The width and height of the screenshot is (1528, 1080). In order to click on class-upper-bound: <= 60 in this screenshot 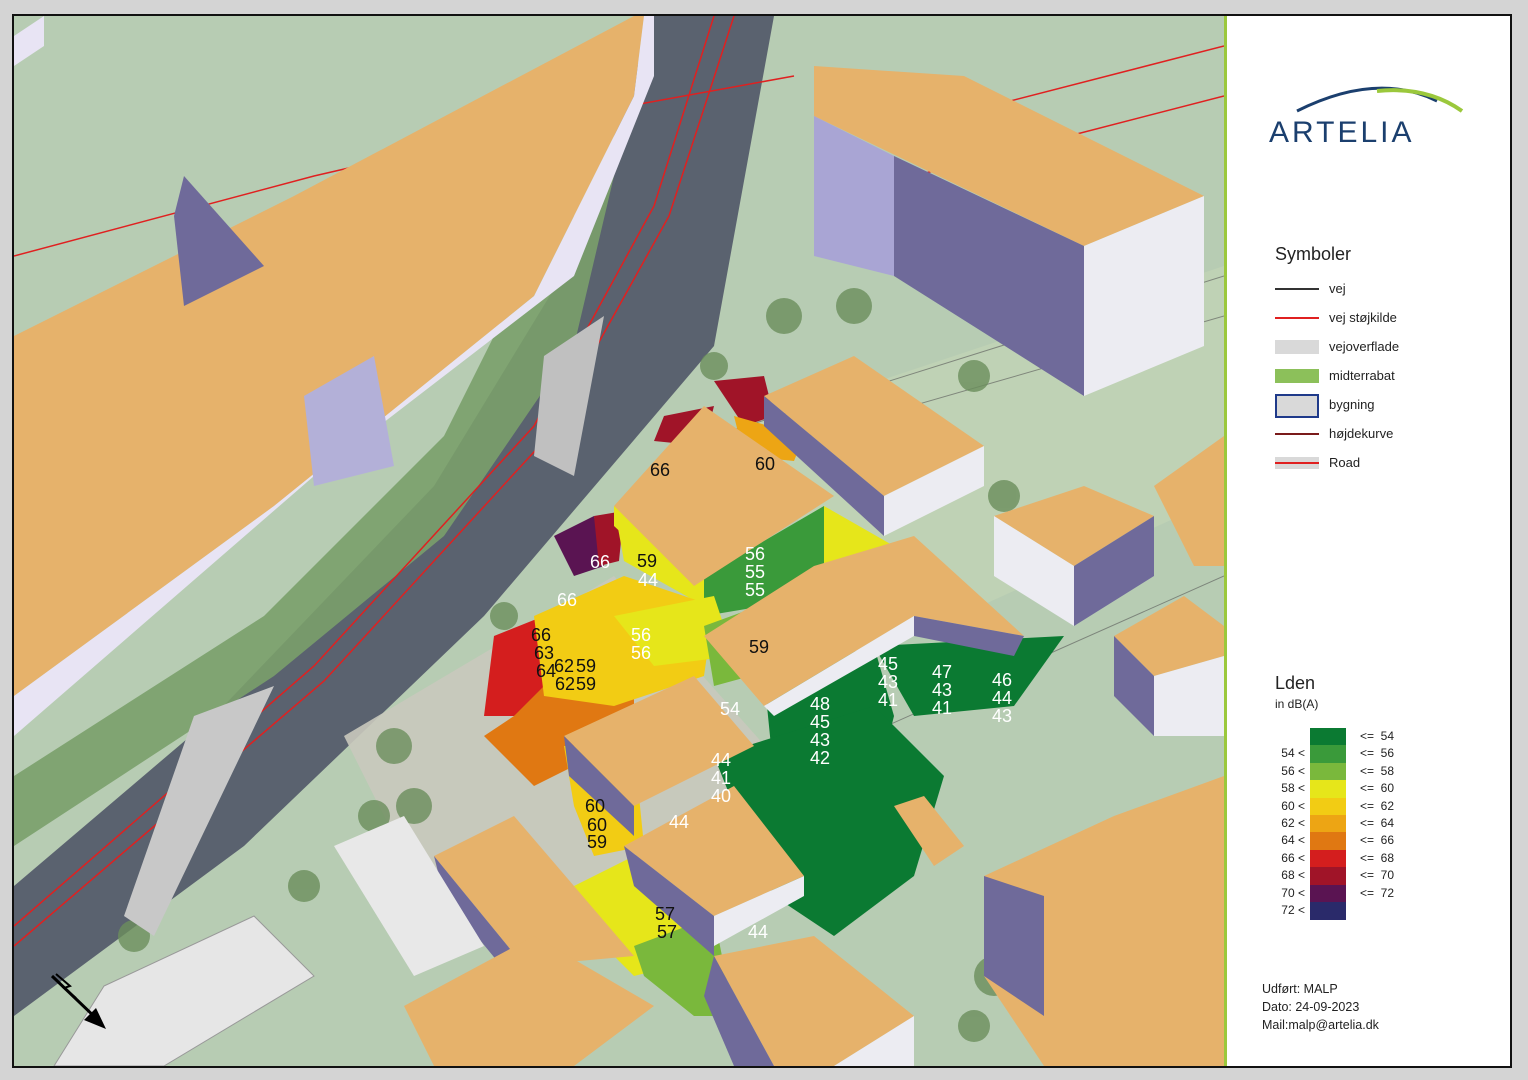, I will do `click(1377, 788)`.